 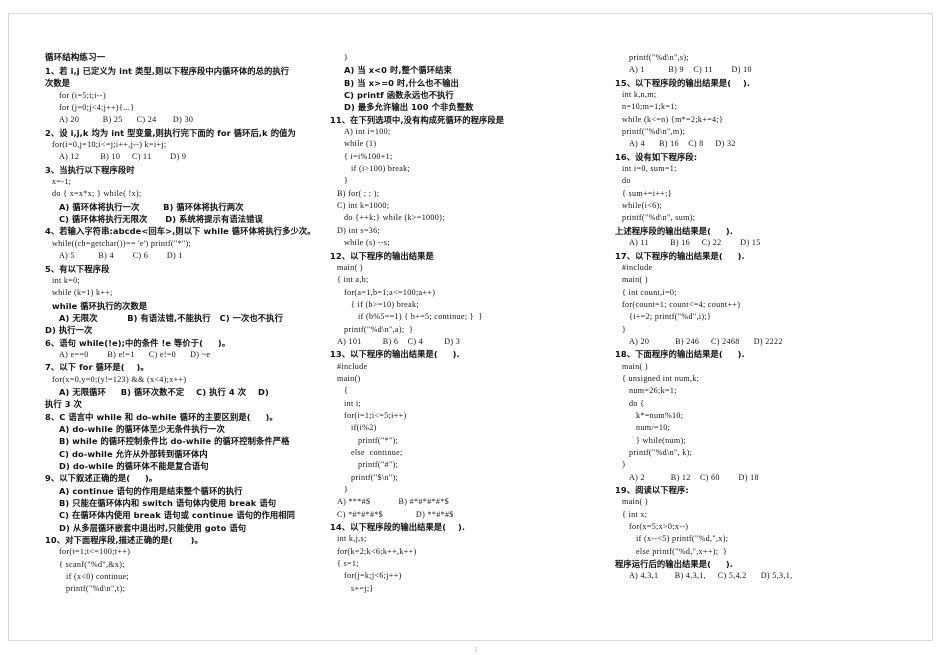 What do you see at coordinates (167, 71) in the screenshot?
I see `text-line: 1、若 i,j 已定义为 int 类型,则以下程序段中内循环体的总的执行` at bounding box center [167, 71].